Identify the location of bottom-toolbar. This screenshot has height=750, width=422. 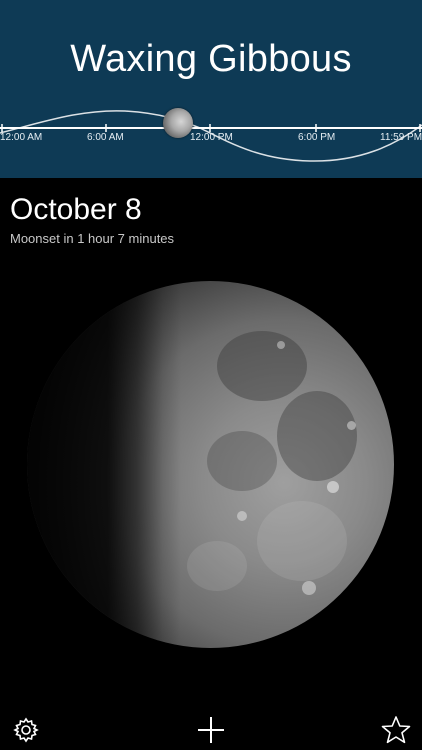
(211, 728).